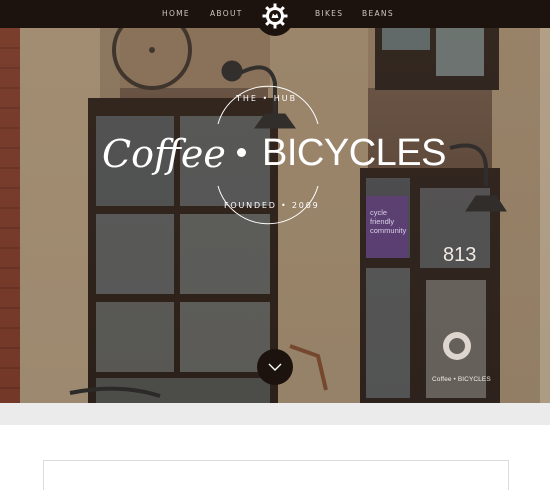 Image resolution: width=550 pixels, height=490 pixels. I want to click on content-card, so click(276, 475).